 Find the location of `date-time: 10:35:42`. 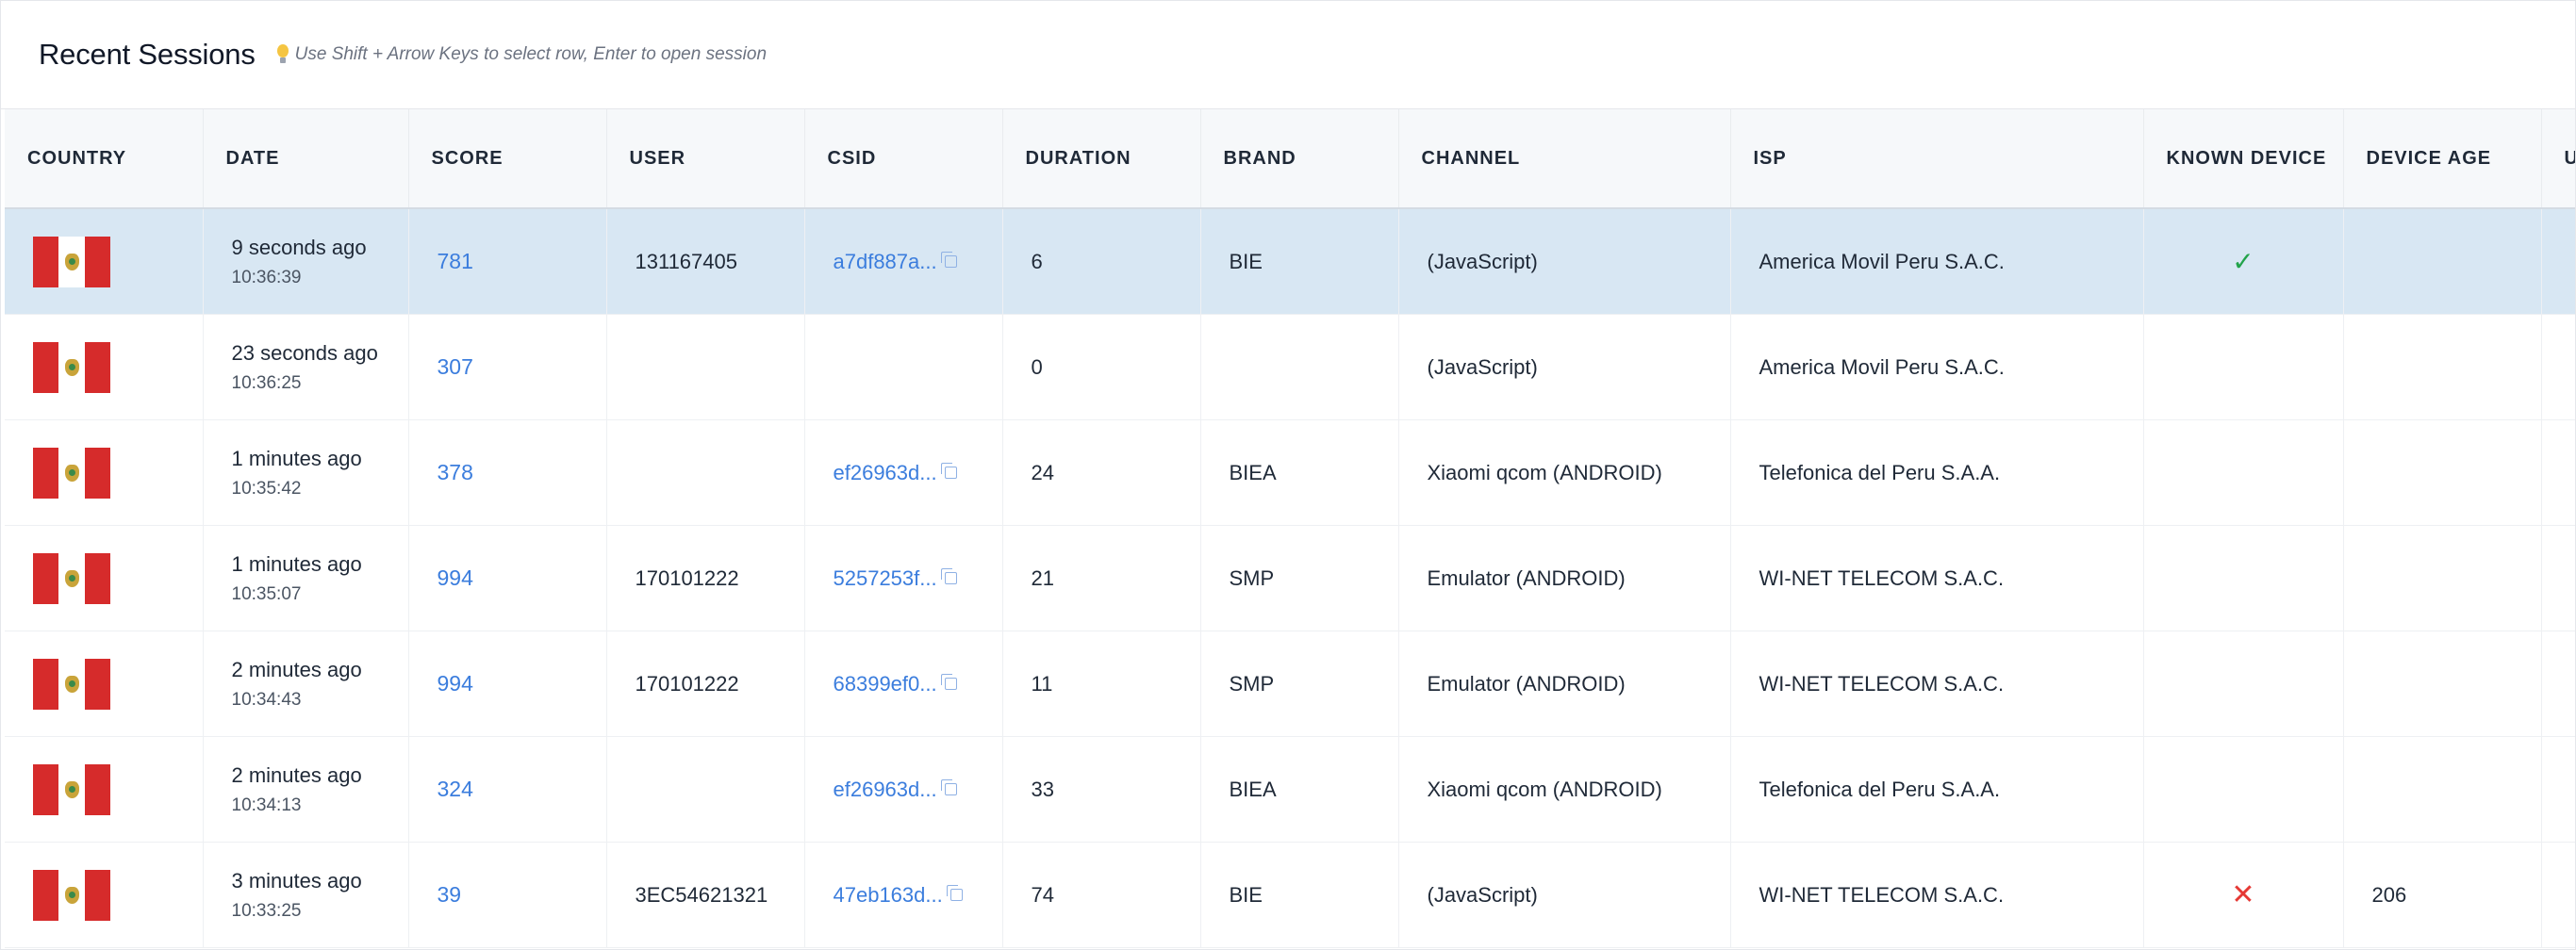

date-time: 10:35:42 is located at coordinates (266, 488).